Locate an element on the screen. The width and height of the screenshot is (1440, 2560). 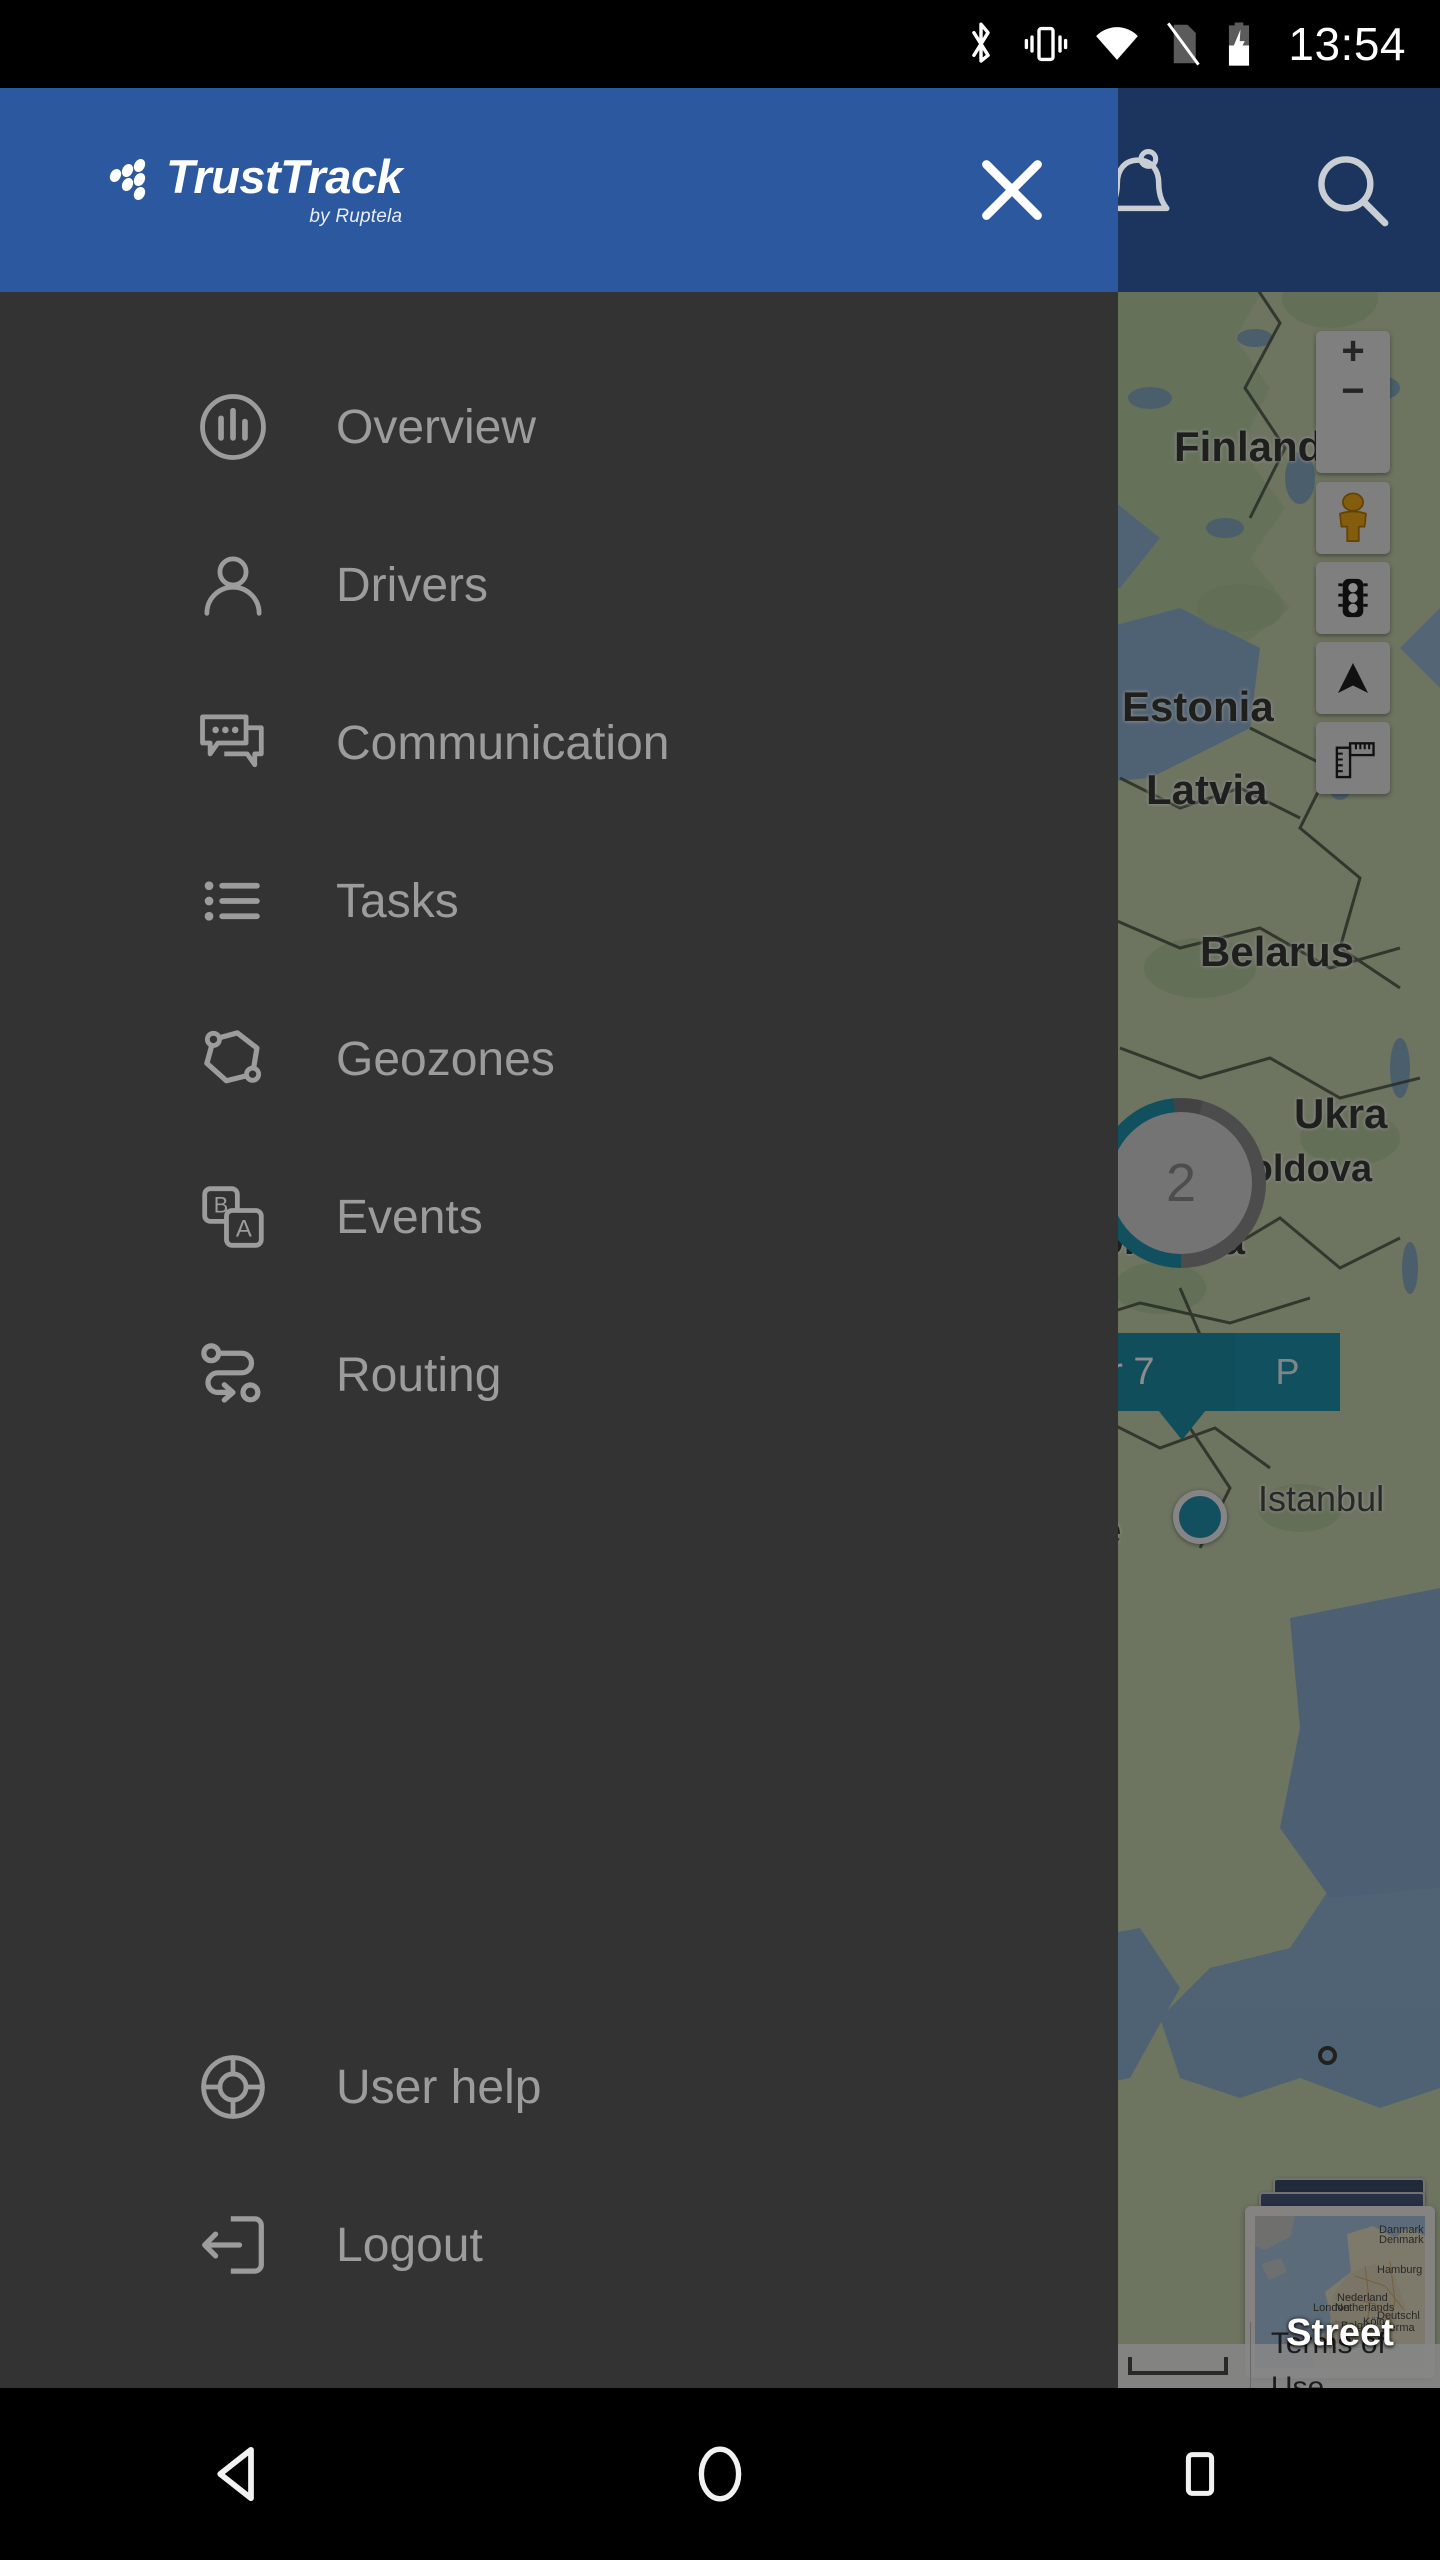
status-bar: 13:54 is located at coordinates (720, 44).